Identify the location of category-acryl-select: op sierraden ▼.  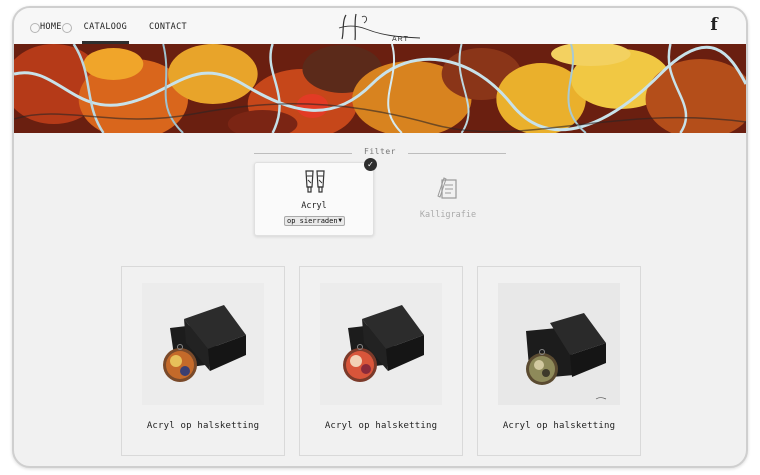
(314, 221).